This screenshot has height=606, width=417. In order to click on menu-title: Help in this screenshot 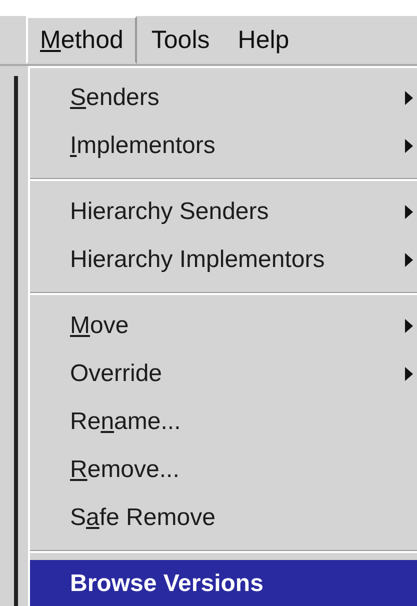, I will do `click(264, 40)`.